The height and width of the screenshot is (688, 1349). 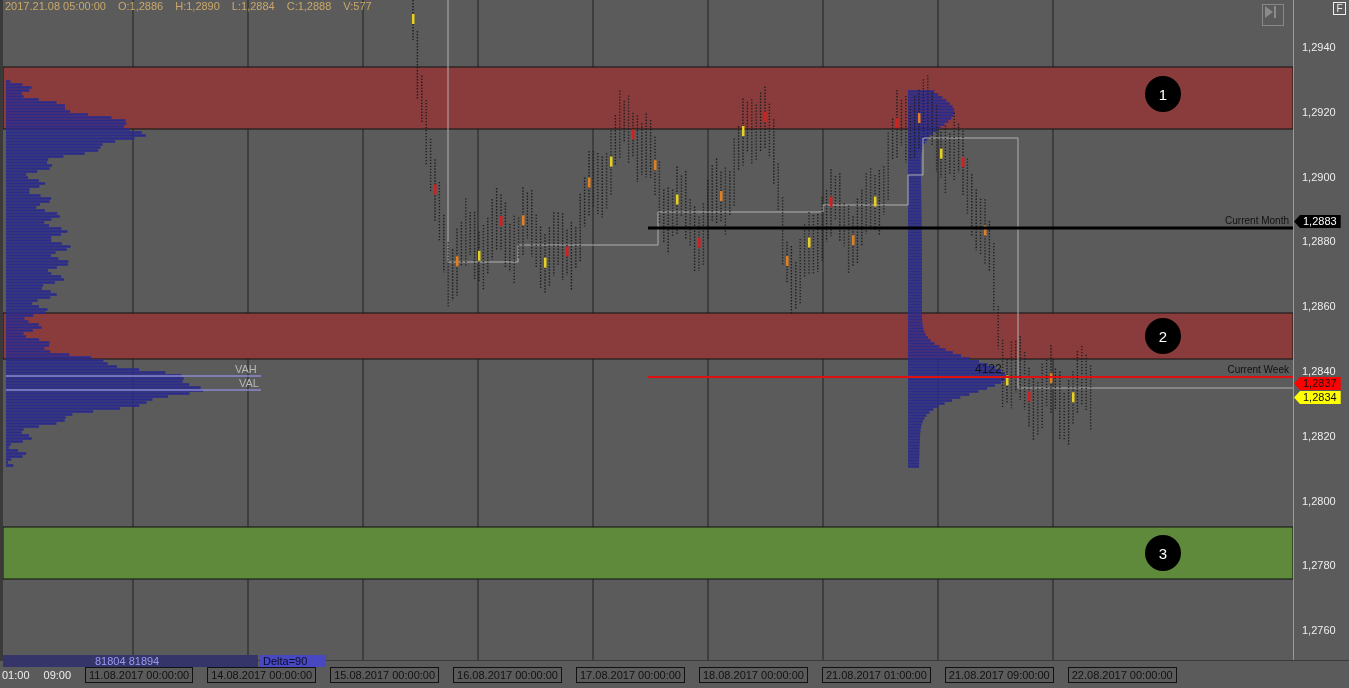 What do you see at coordinates (309, 6) in the screenshot?
I see `close-price: C:1,2888` at bounding box center [309, 6].